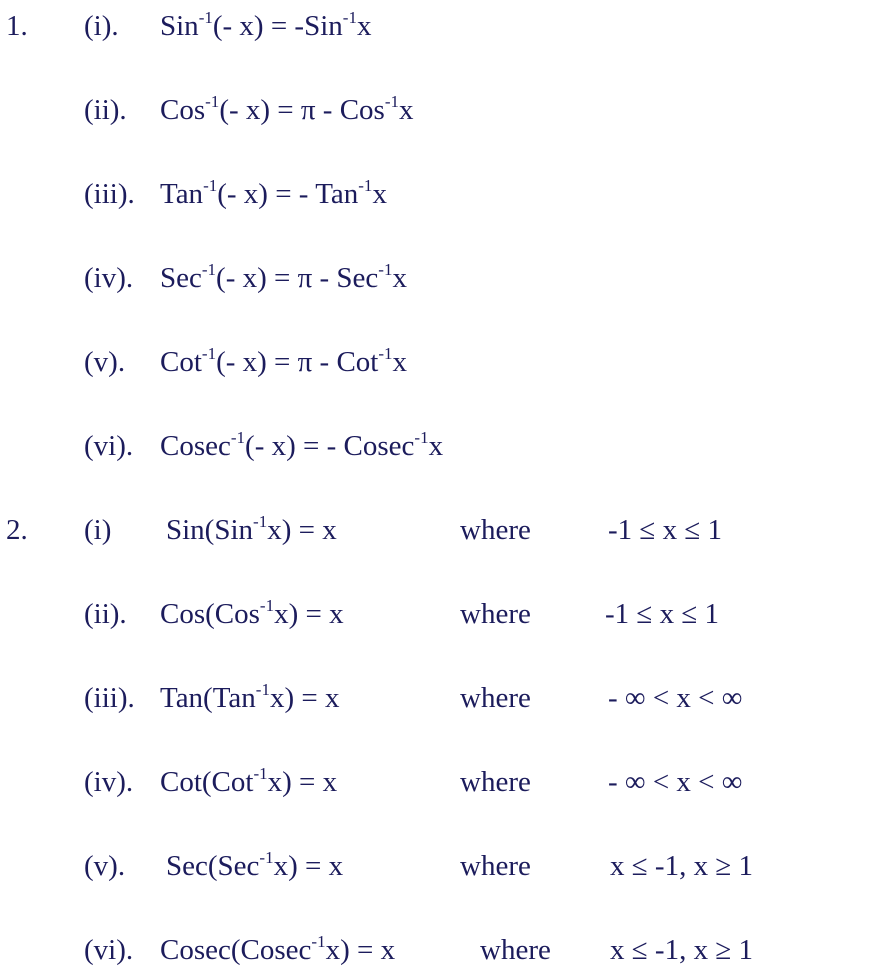 The image size is (873, 979). I want to click on identity-formula: Cos-1(- x) = π - Cos-1x, so click(287, 109).